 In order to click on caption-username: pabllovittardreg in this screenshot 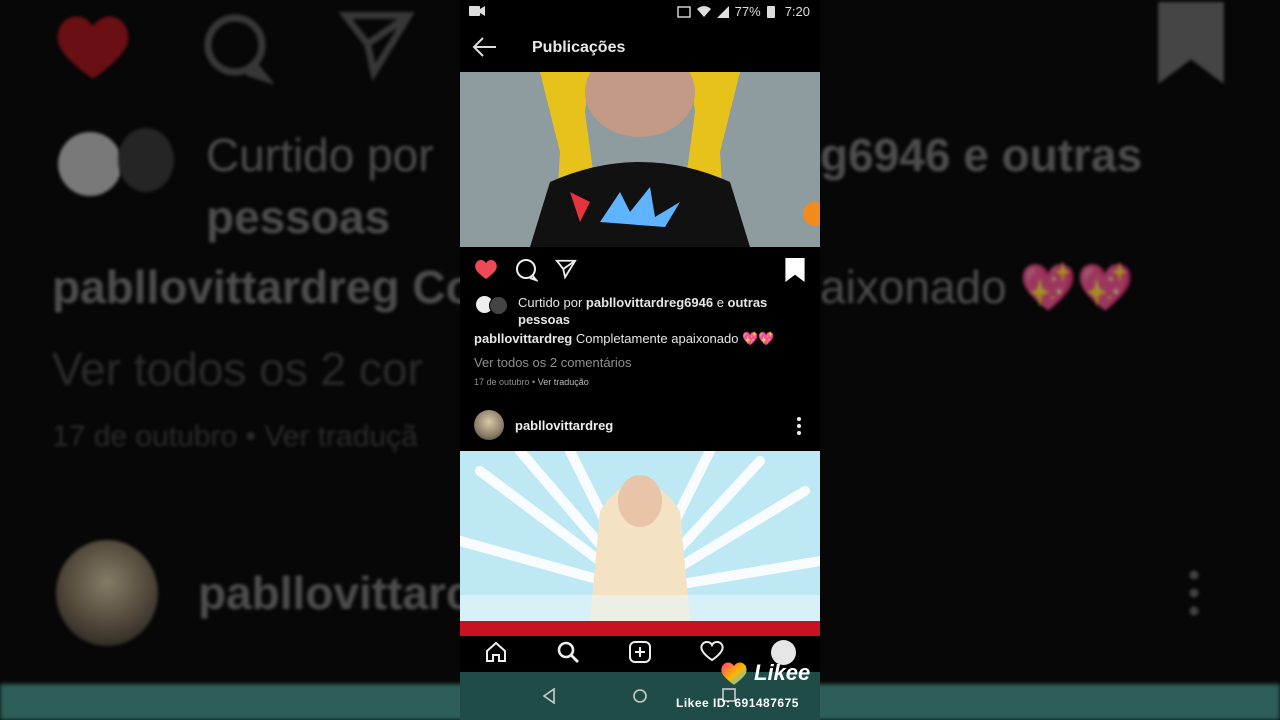, I will do `click(523, 338)`.